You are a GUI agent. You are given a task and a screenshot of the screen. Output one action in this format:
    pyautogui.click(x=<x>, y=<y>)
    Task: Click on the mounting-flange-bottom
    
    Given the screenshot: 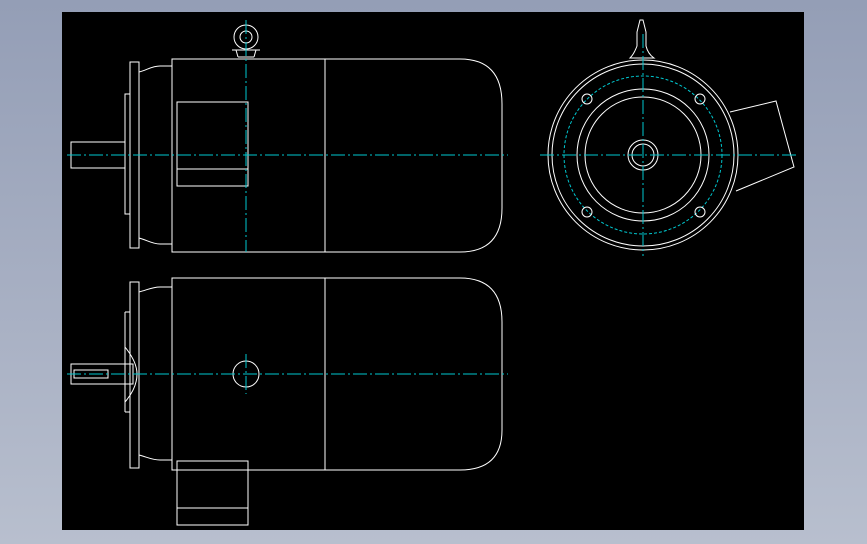 What is the action you would take?
    pyautogui.click(x=132, y=375)
    